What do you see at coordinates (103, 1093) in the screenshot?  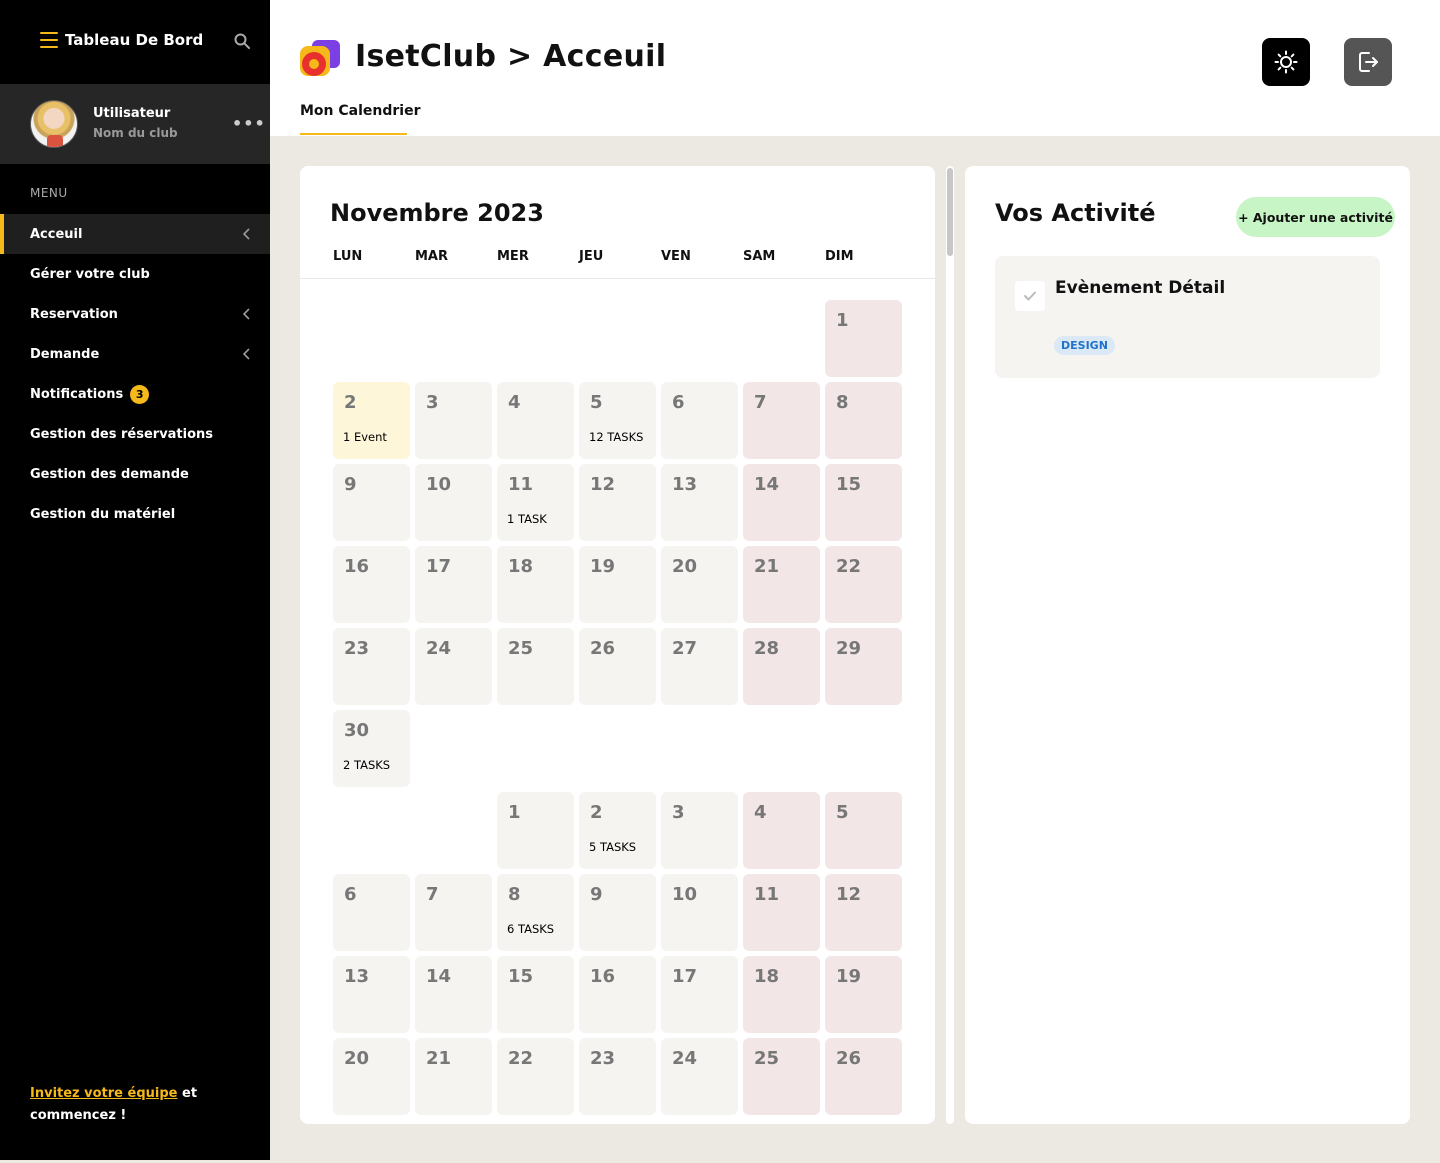 I see `invite-team-link: Invitez votre équipe` at bounding box center [103, 1093].